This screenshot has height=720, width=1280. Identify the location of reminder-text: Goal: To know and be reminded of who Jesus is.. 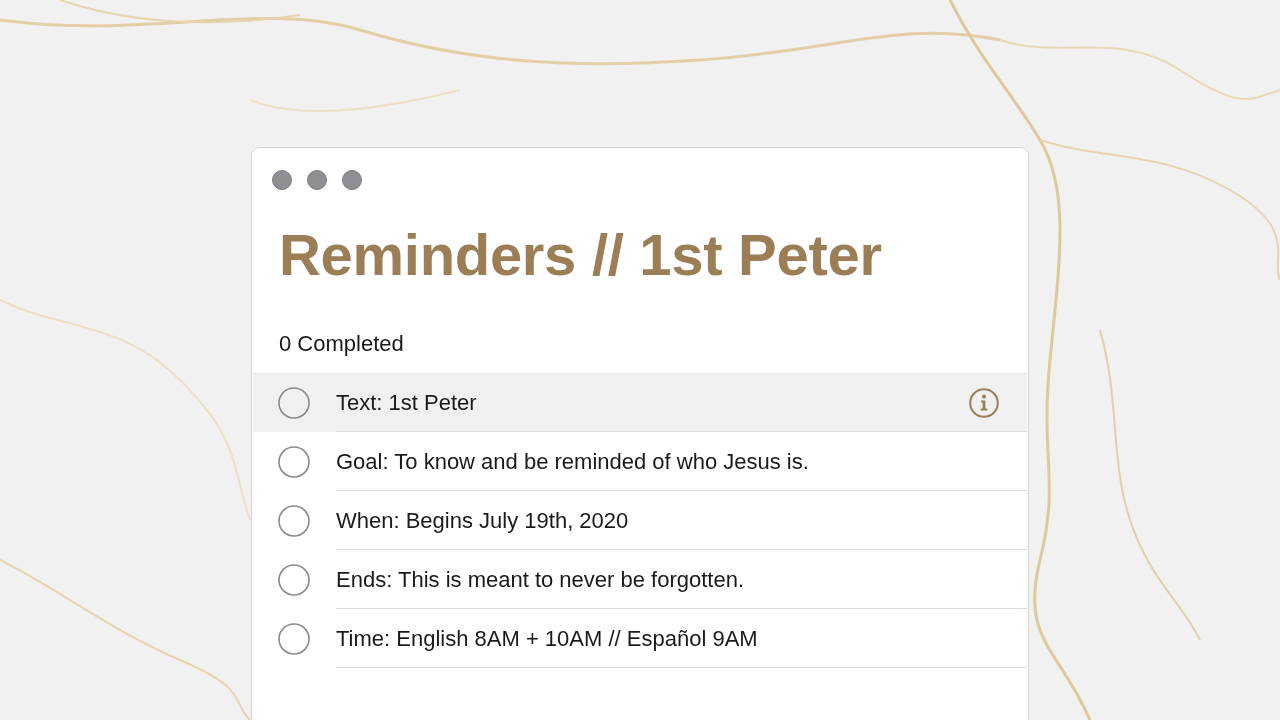
(572, 461).